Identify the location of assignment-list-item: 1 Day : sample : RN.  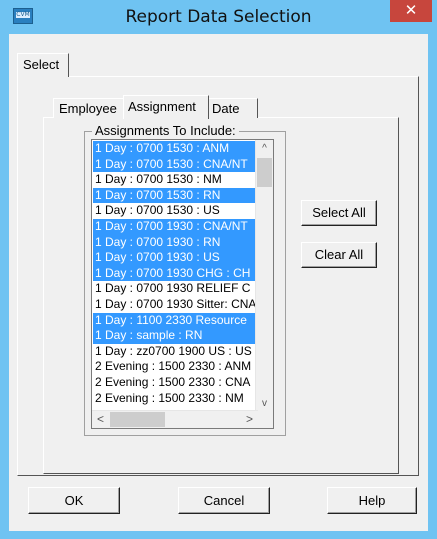
(175, 336).